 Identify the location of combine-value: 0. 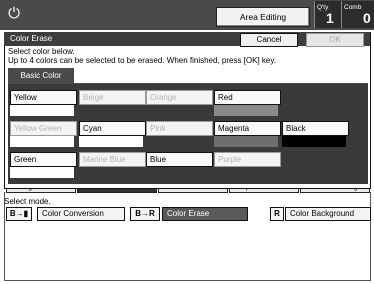
(367, 18).